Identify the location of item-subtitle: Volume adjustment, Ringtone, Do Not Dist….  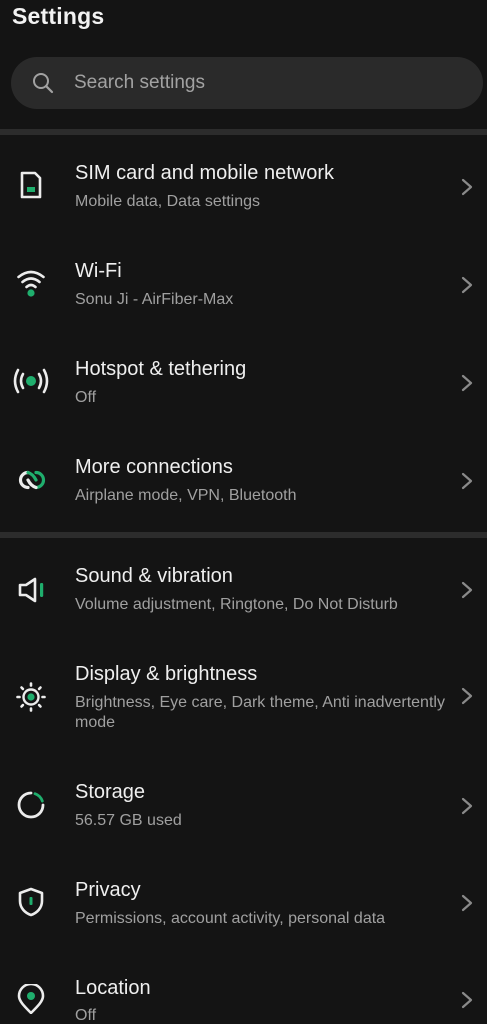
(236, 604).